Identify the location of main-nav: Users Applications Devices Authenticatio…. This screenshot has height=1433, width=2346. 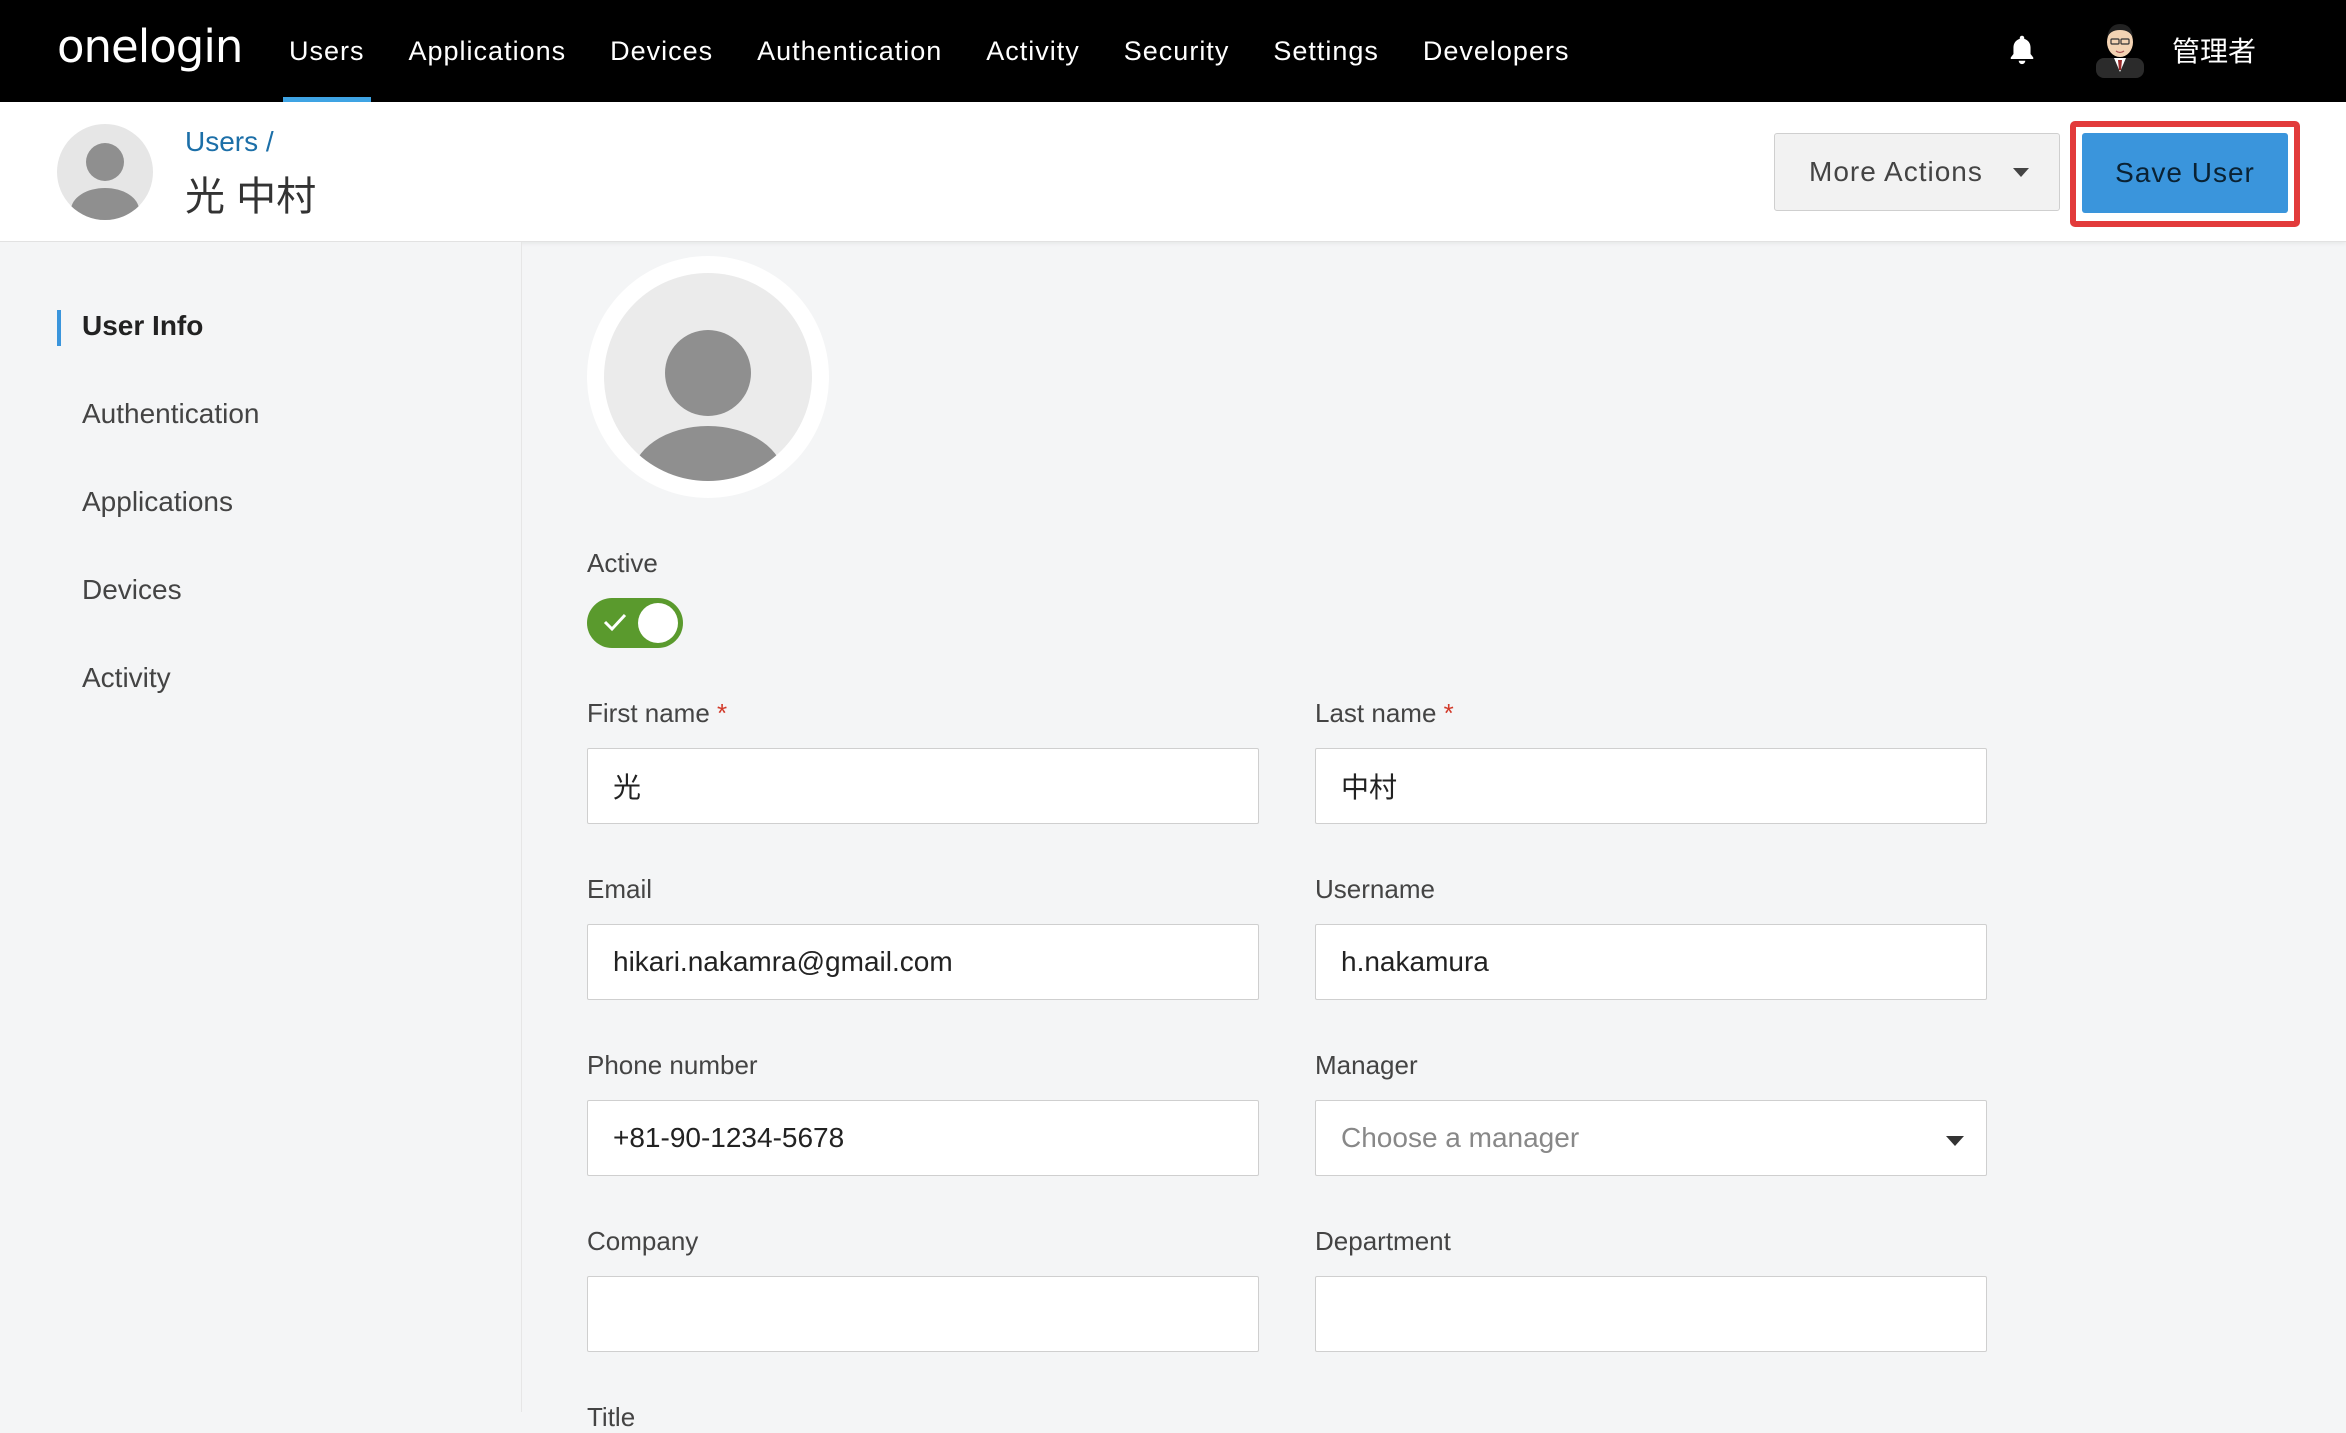
(929, 51).